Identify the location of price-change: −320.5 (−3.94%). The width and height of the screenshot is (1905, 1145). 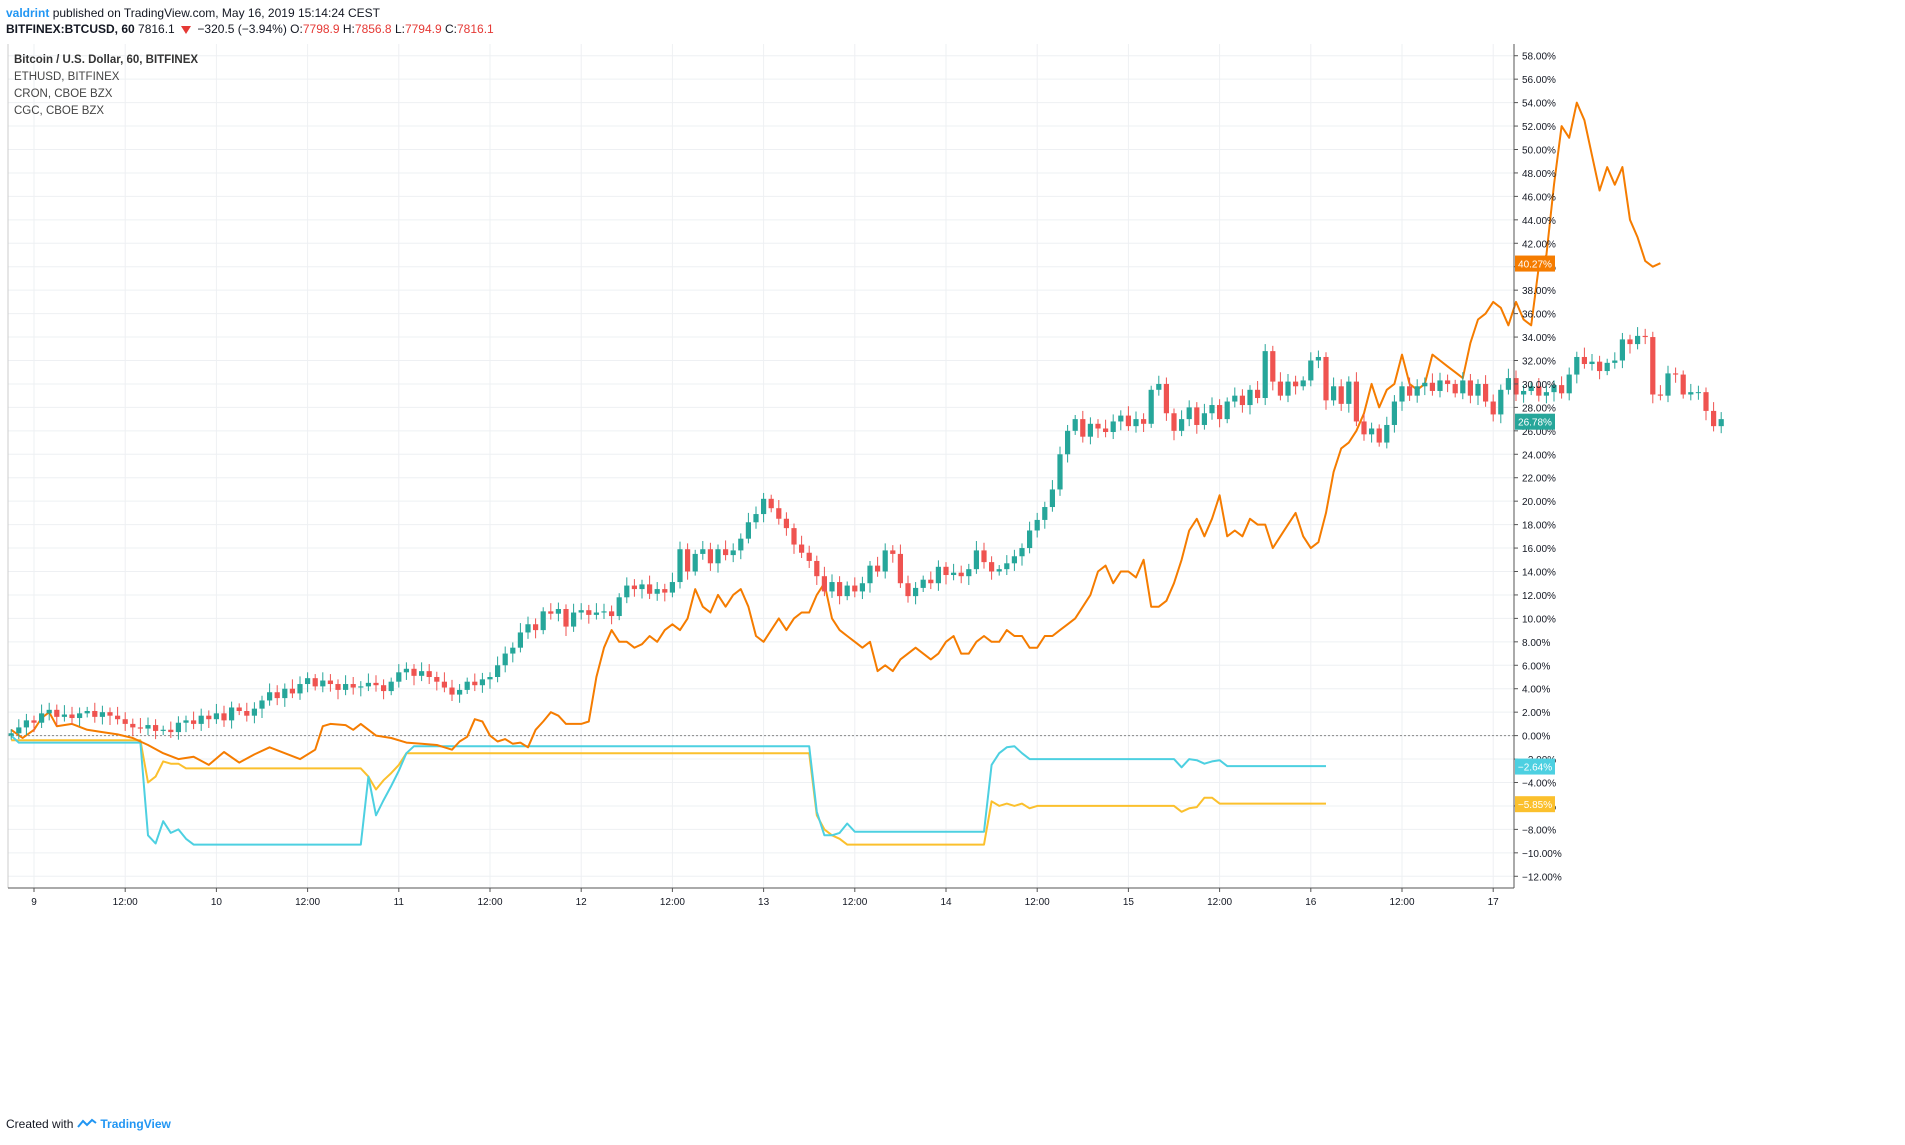
(242, 29).